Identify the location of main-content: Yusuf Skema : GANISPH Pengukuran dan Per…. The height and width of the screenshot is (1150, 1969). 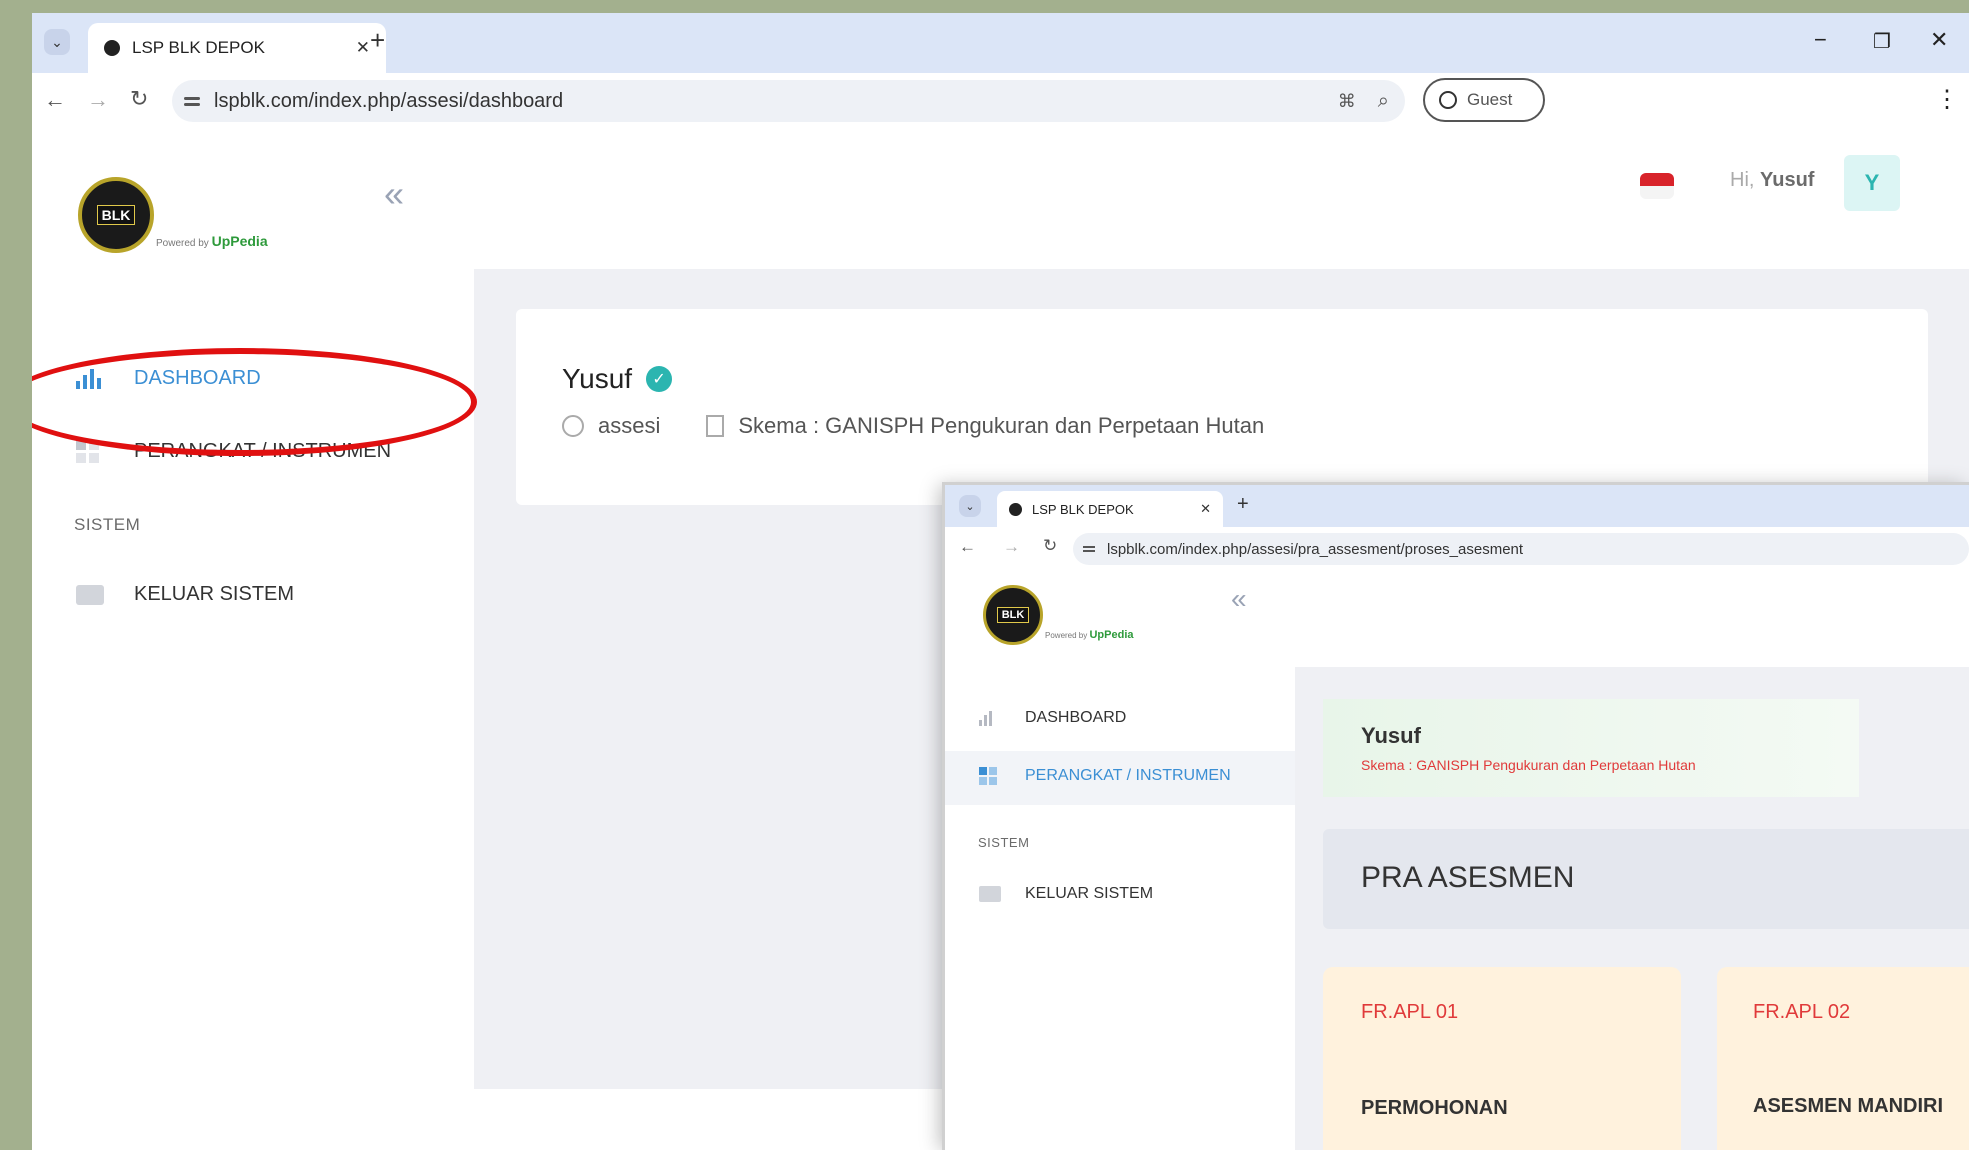
(1632, 908).